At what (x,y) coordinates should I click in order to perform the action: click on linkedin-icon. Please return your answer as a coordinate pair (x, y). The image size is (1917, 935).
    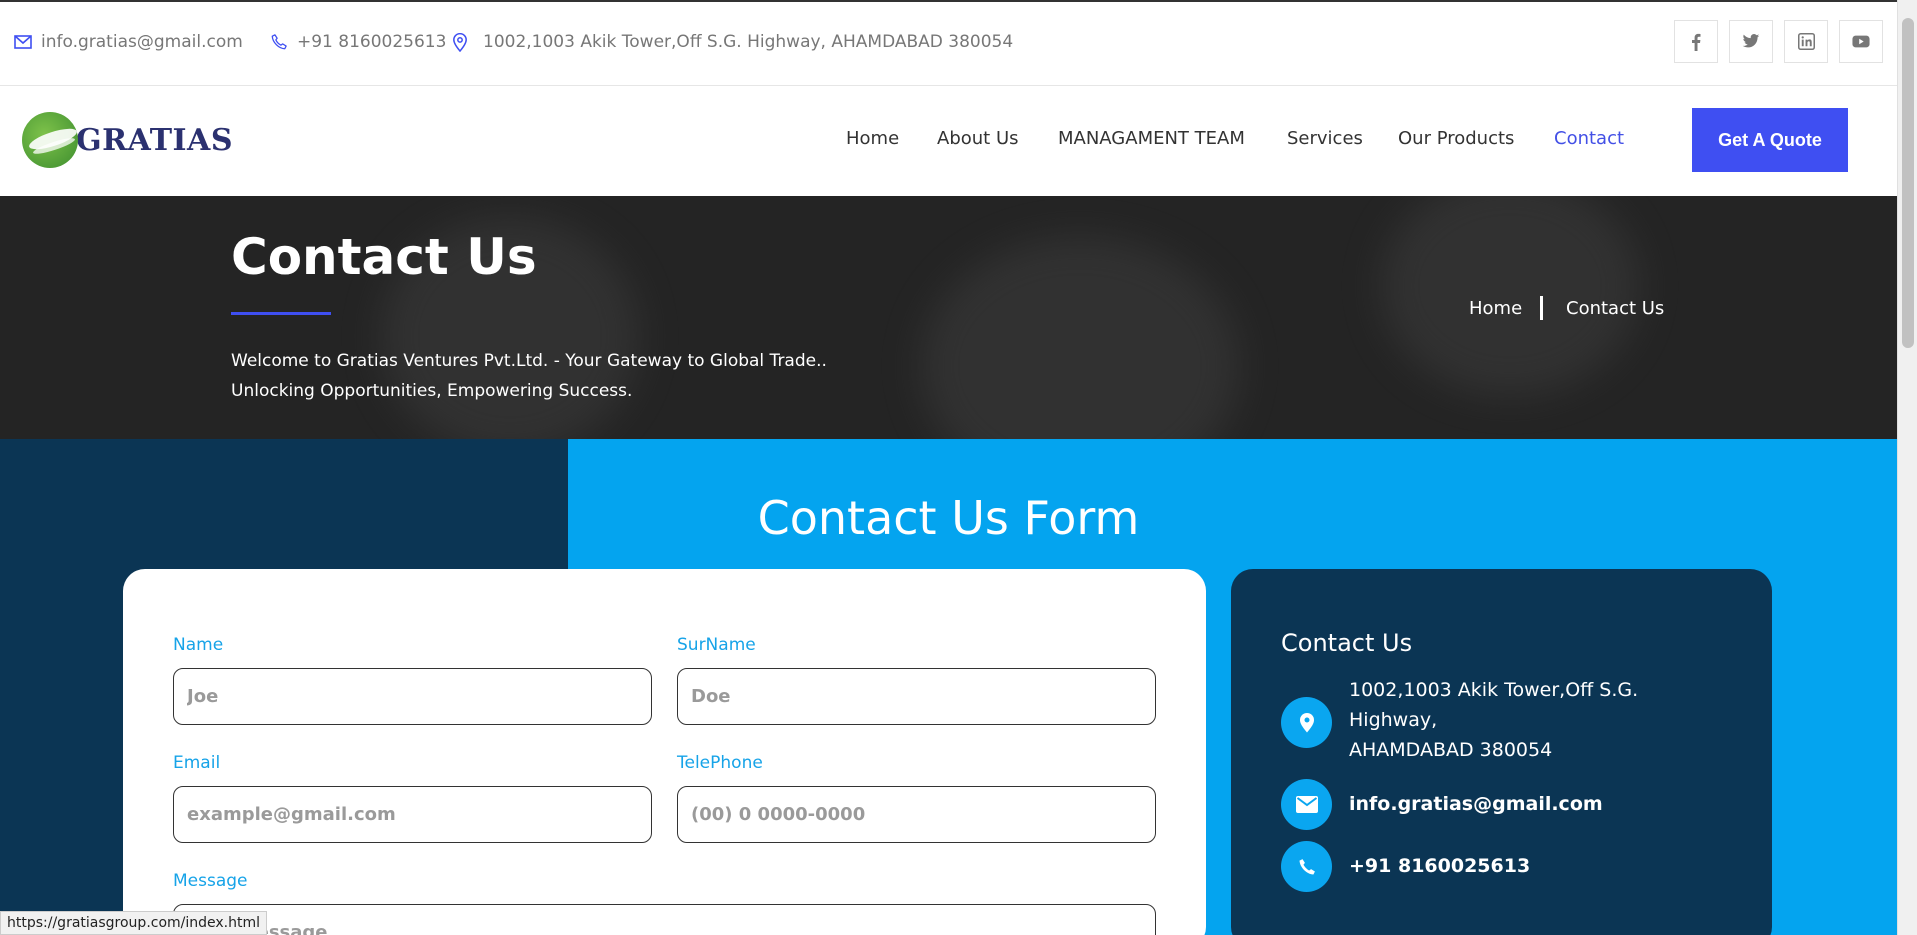
    Looking at the image, I should click on (1806, 41).